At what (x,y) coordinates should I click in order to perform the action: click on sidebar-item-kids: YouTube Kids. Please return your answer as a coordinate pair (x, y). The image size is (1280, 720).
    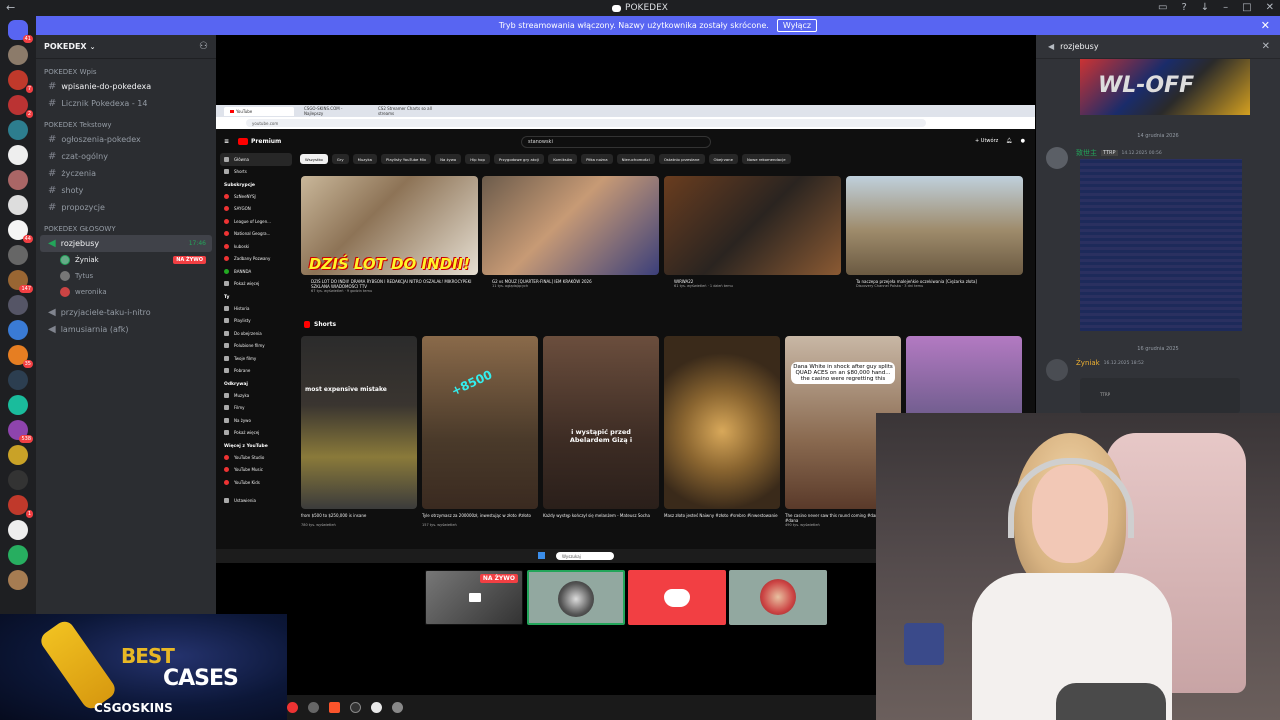
    Looking at the image, I should click on (256, 482).